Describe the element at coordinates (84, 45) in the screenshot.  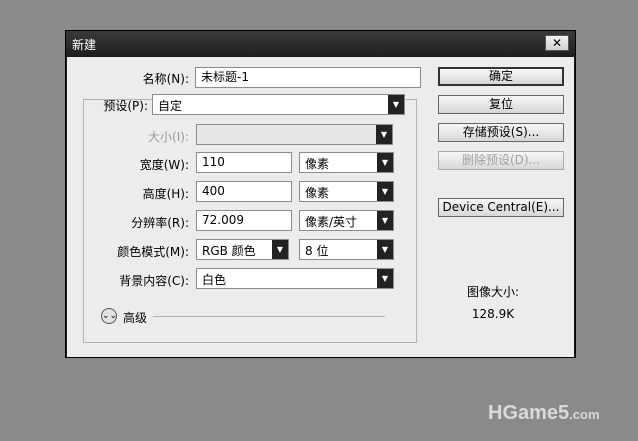
I see `dialog-title: 新建` at that location.